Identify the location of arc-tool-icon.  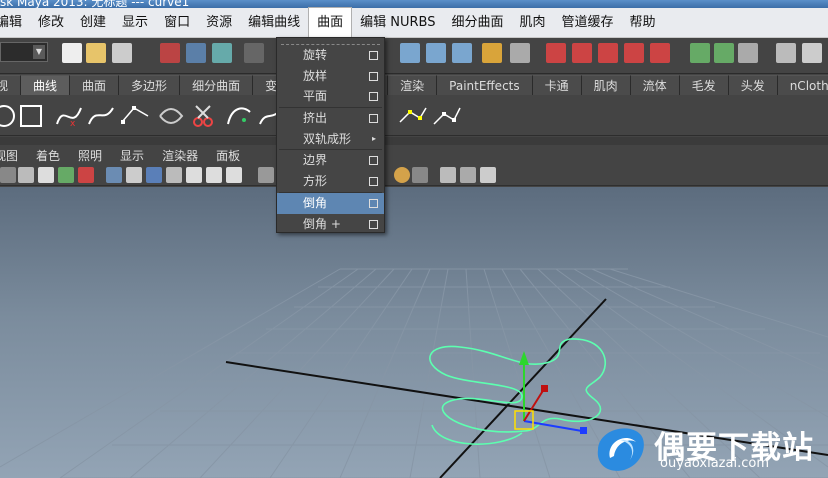
(171, 116).